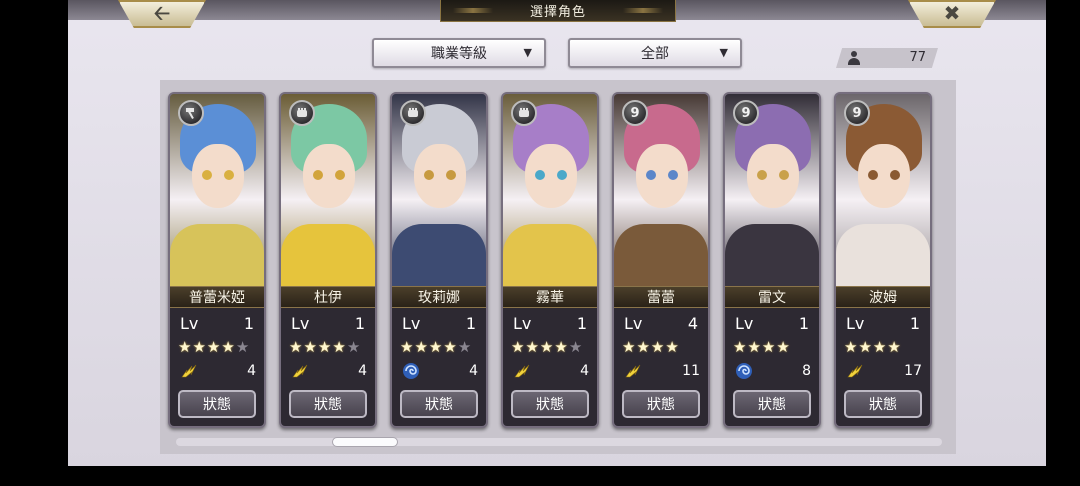 The height and width of the screenshot is (486, 1080). Describe the element at coordinates (883, 367) in the screenshot. I see `character-stats: Lv 1 ★ ★ ★ ★ 17 狀態` at that location.